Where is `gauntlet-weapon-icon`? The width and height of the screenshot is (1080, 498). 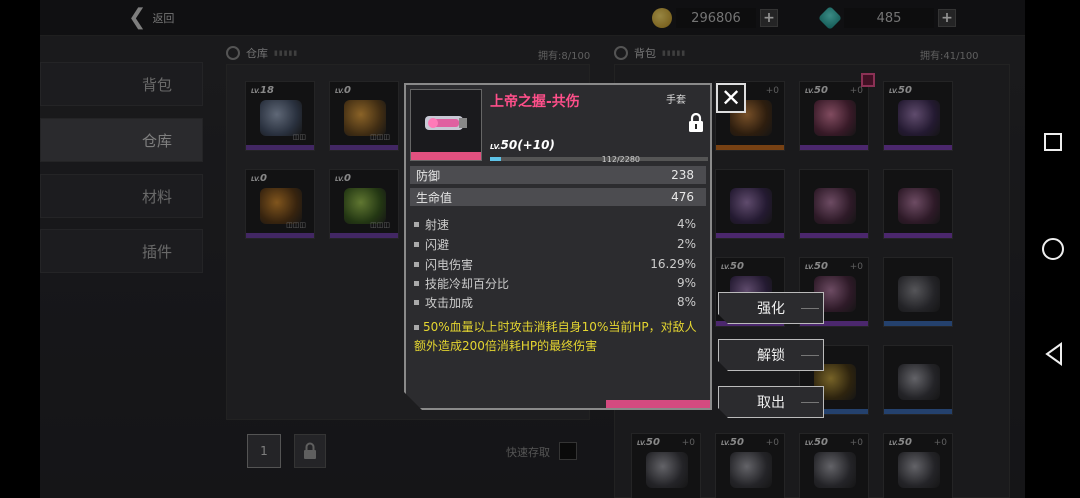
gauntlet-weapon-icon is located at coordinates (446, 123).